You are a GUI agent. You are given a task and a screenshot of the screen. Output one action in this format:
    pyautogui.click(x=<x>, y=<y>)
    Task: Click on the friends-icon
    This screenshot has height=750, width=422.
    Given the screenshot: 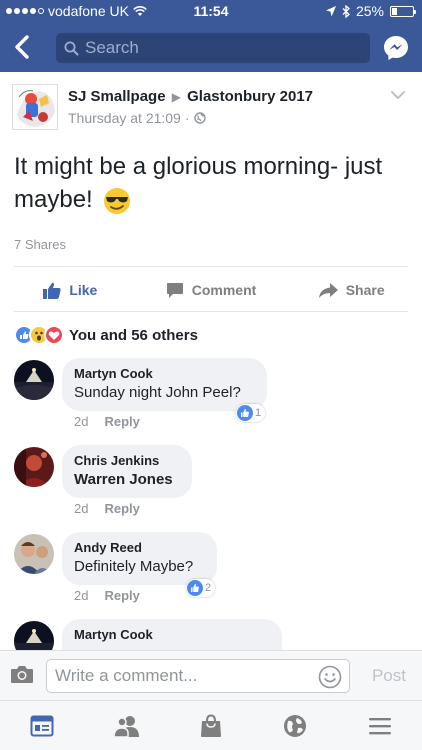 What is the action you would take?
    pyautogui.click(x=125, y=726)
    